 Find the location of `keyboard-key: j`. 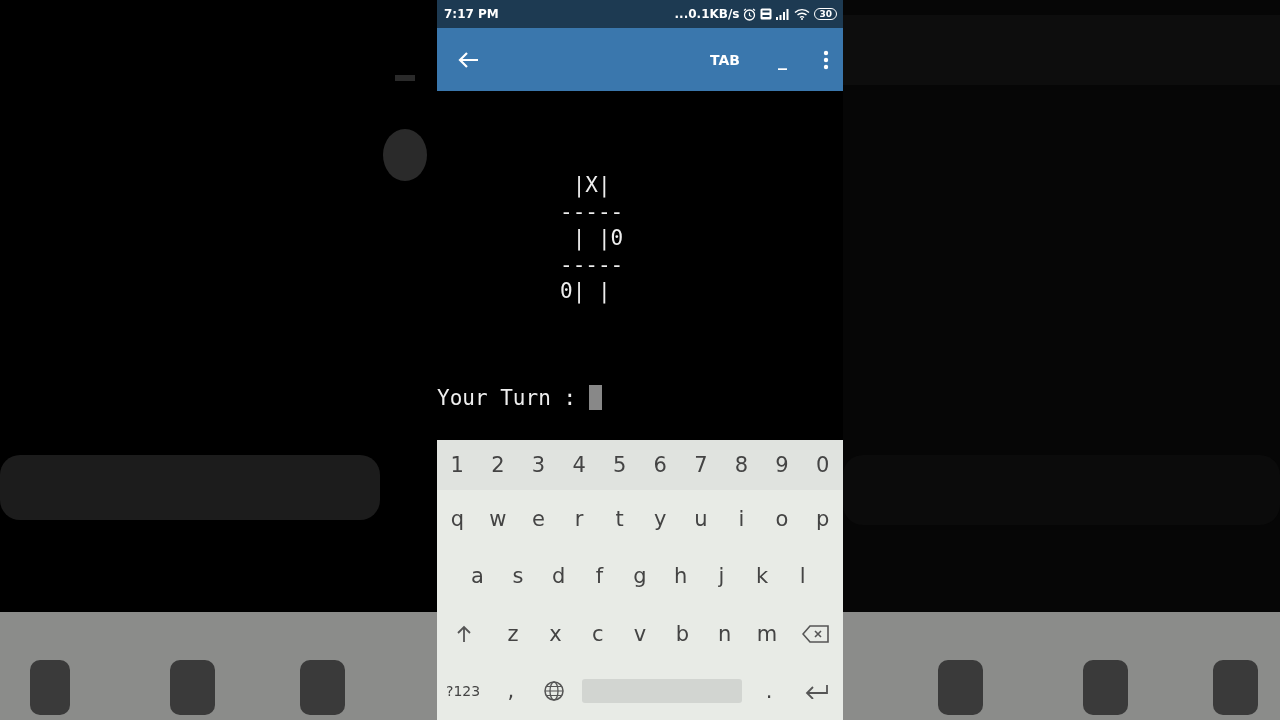

keyboard-key: j is located at coordinates (721, 576).